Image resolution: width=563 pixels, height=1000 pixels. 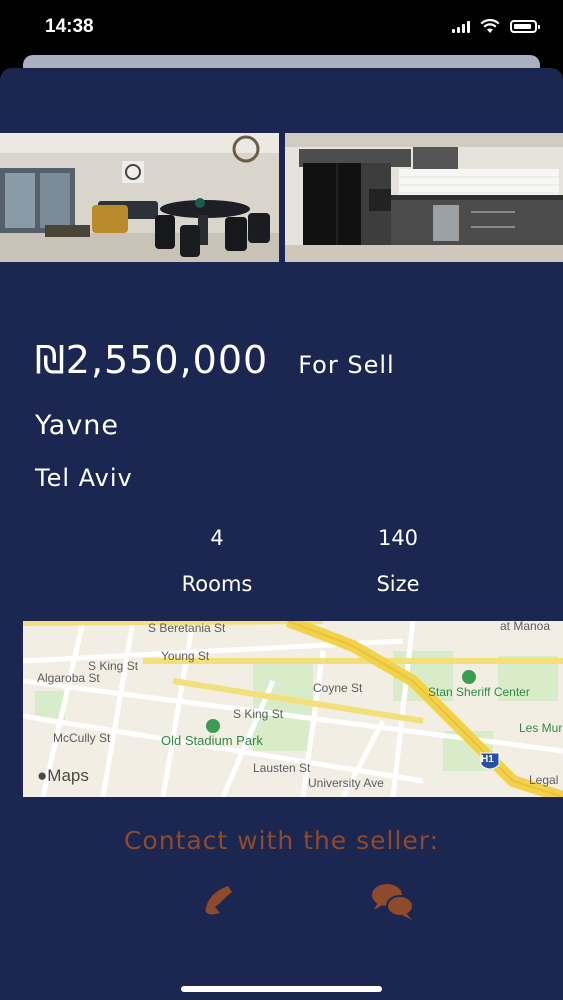 What do you see at coordinates (525, 26) in the screenshot?
I see `battery-icon` at bounding box center [525, 26].